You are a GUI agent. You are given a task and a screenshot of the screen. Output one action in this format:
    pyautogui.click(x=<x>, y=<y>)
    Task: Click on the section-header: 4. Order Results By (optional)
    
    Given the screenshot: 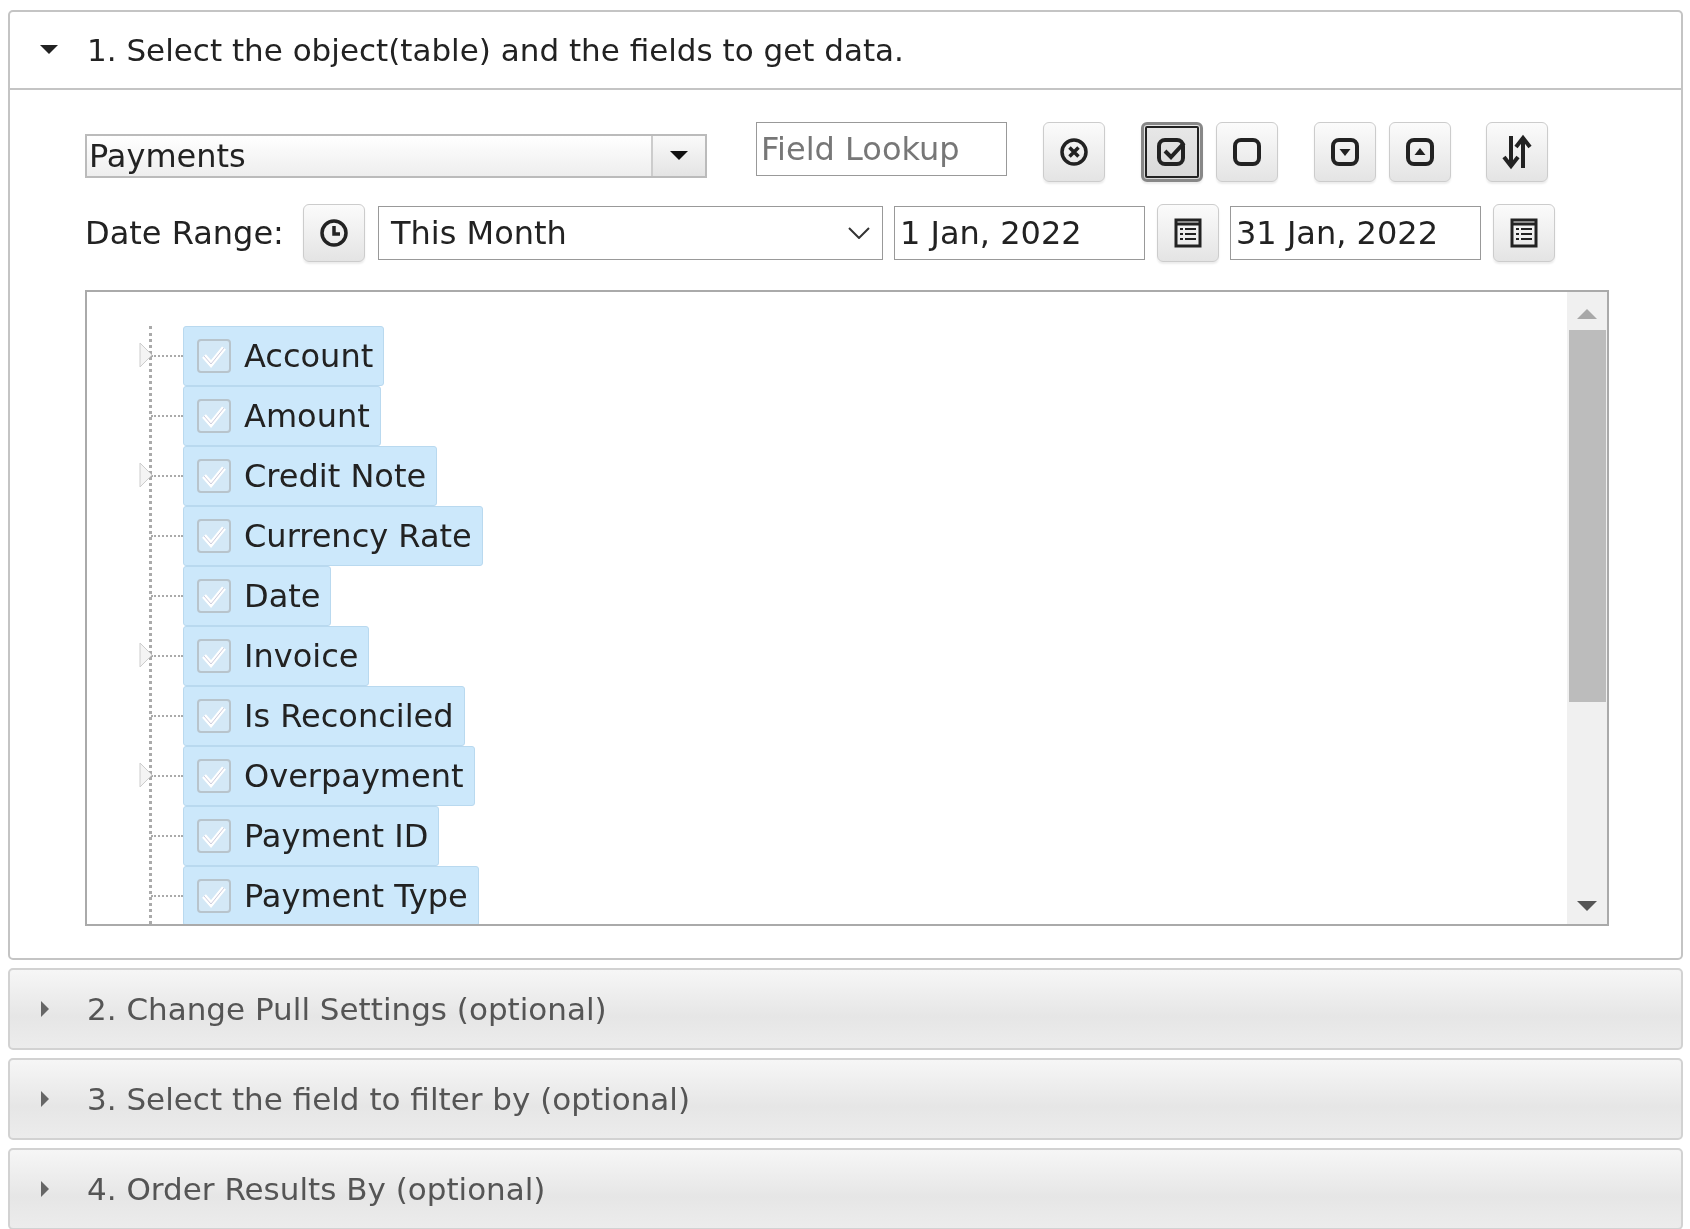 What is the action you would take?
    pyautogui.click(x=845, y=1189)
    